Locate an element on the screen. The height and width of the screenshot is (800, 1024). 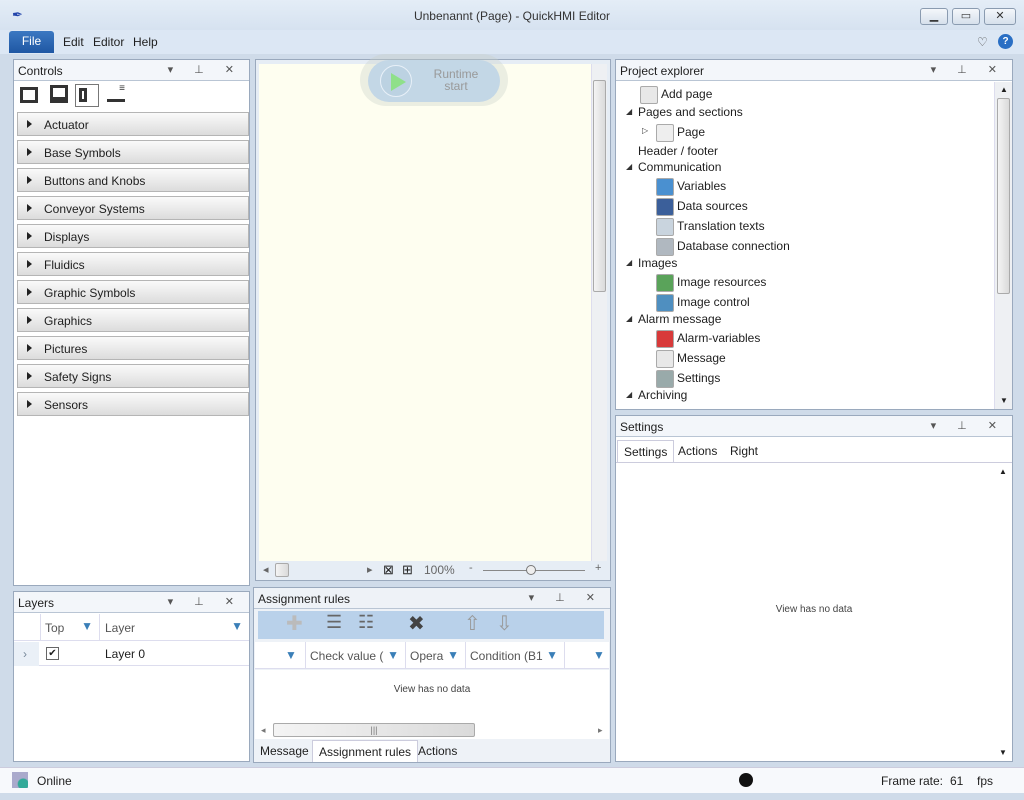
category-graphics: Graphics is located at coordinates (133, 320).